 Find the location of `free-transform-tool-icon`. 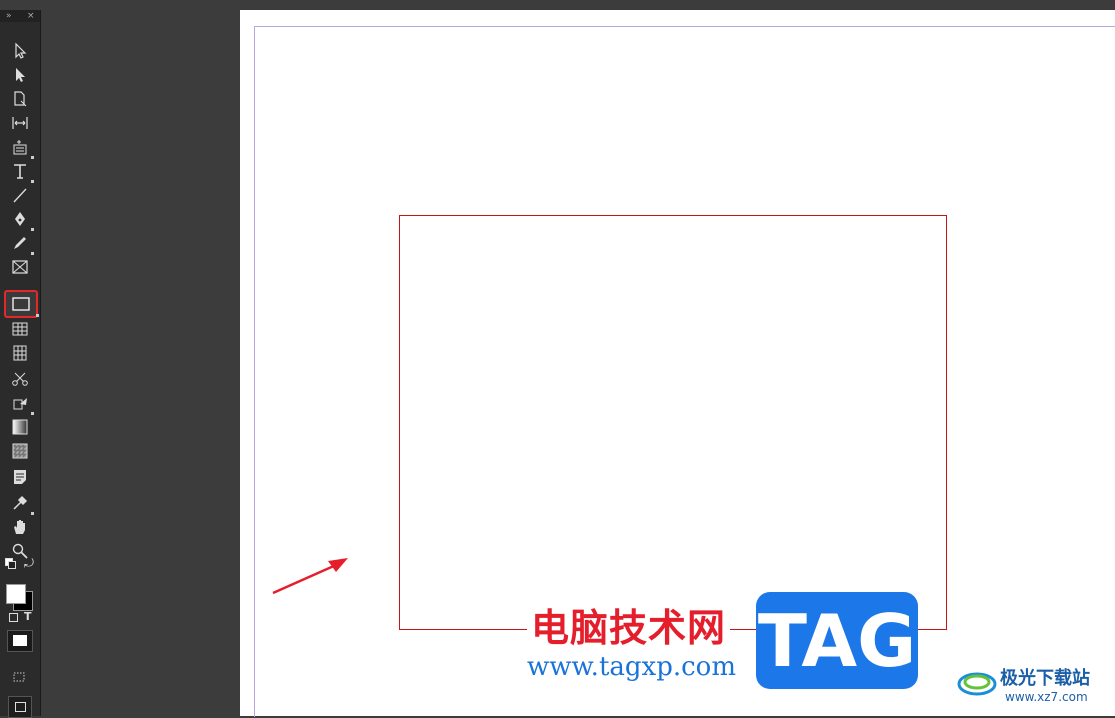

free-transform-tool-icon is located at coordinates (21, 403).